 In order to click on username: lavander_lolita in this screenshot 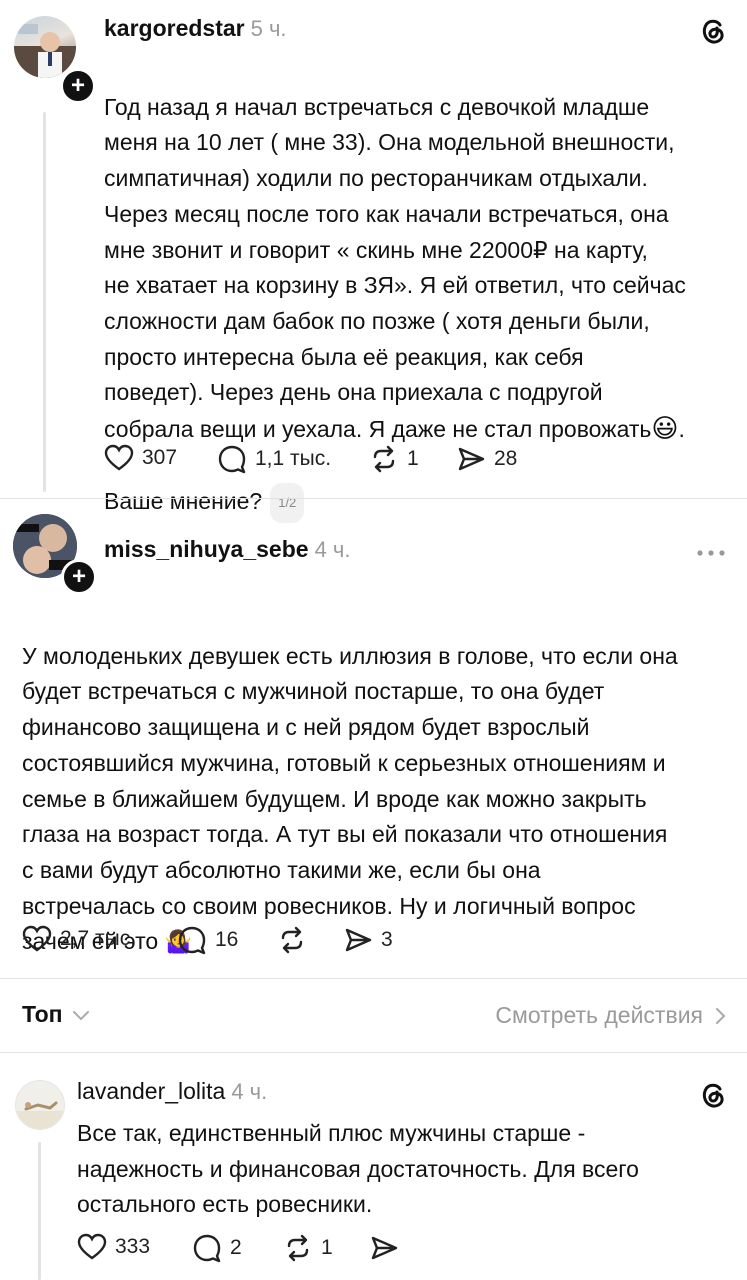, I will do `click(151, 1091)`.